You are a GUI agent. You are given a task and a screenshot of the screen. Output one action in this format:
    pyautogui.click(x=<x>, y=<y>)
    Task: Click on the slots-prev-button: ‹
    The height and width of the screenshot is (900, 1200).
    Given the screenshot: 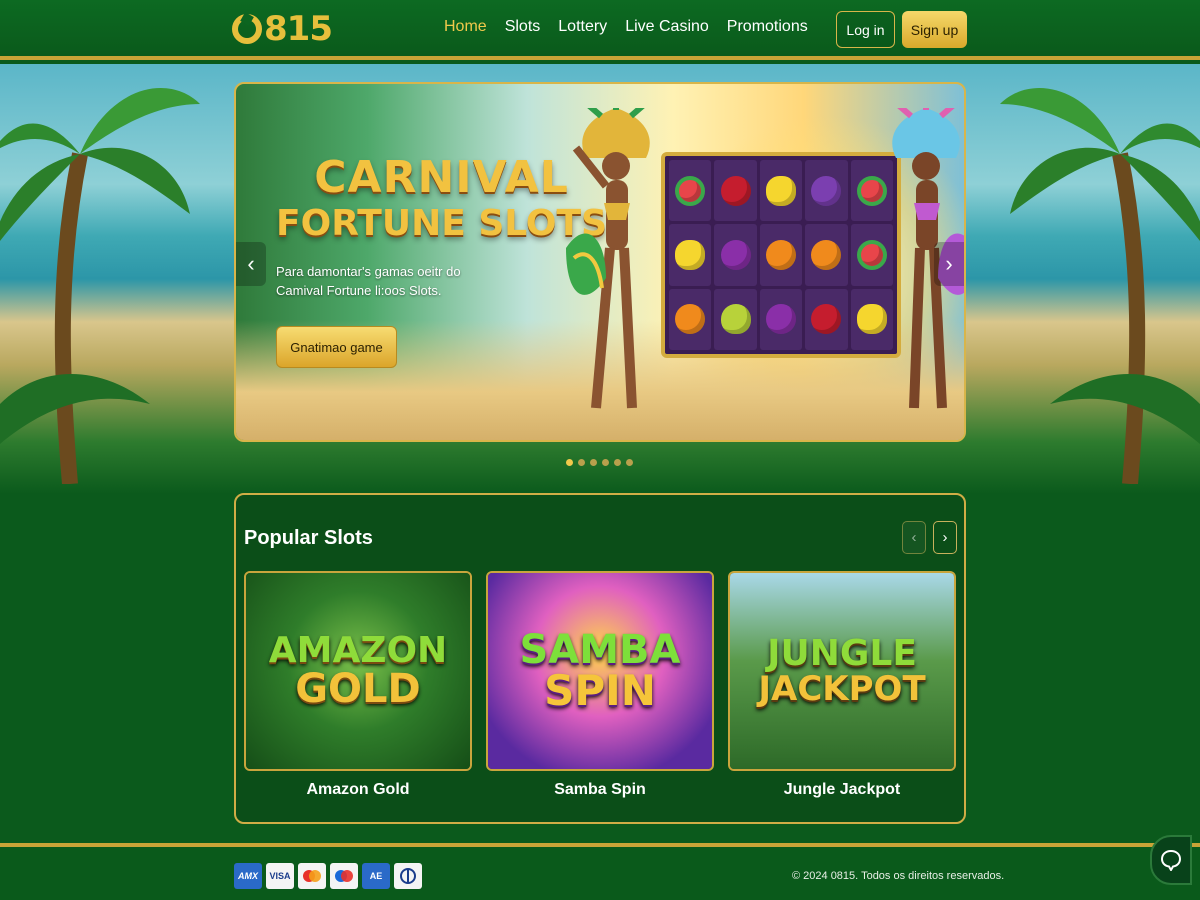 What is the action you would take?
    pyautogui.click(x=914, y=537)
    